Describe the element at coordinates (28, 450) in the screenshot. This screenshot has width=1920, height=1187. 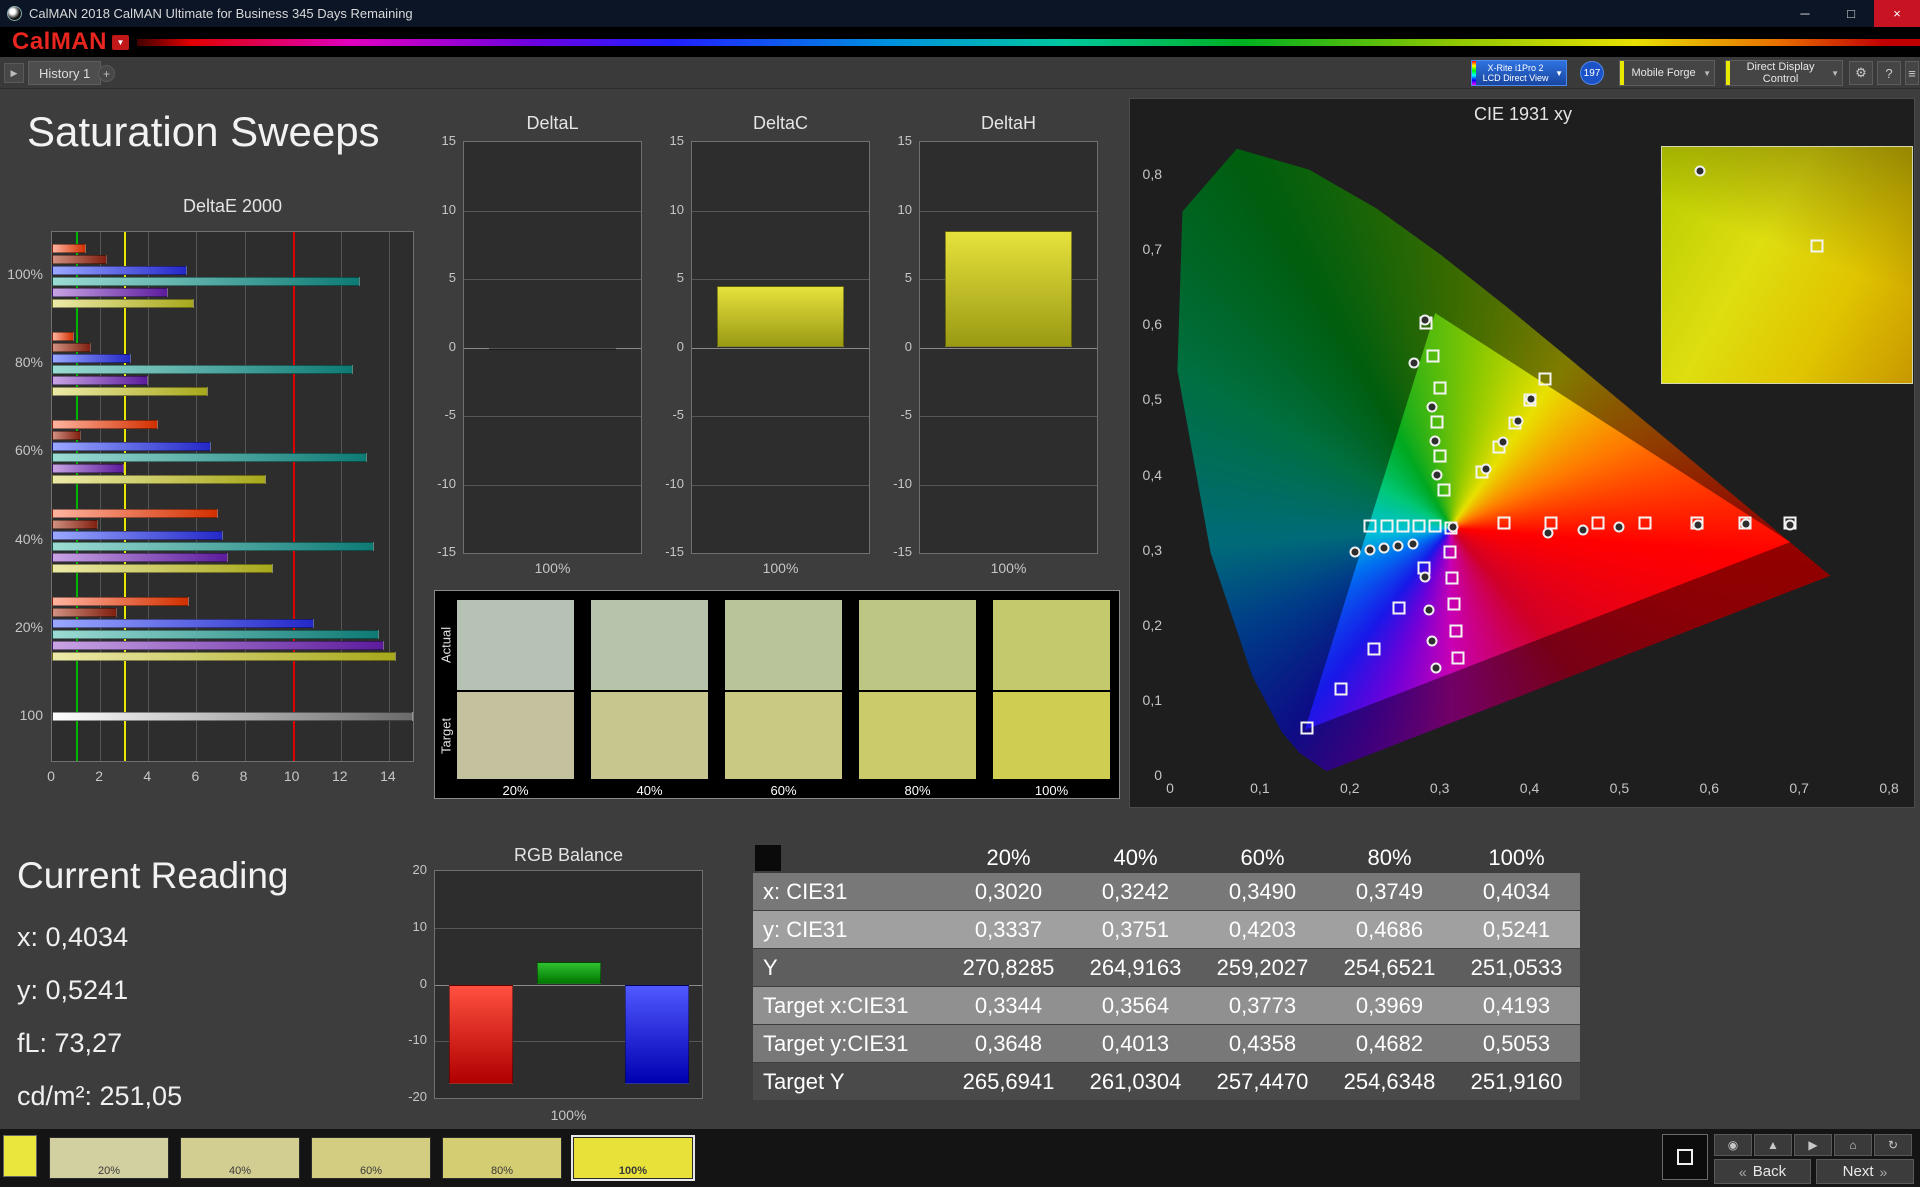
I see `deltae-group-label: 60%` at that location.